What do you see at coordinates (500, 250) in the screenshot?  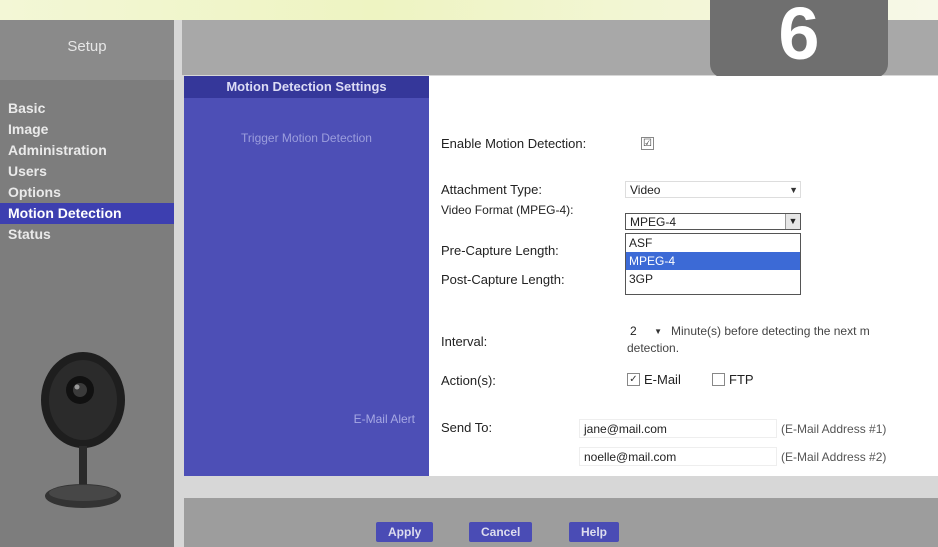 I see `pre-capture-label: Pre-Capture Length:` at bounding box center [500, 250].